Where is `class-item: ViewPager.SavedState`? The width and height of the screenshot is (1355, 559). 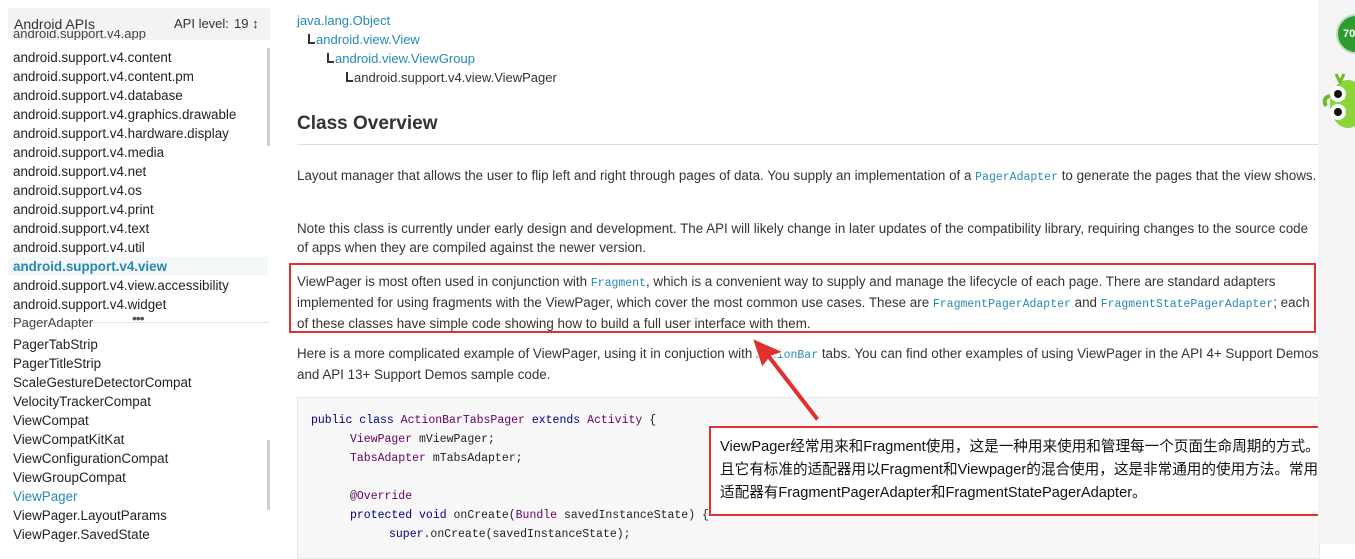
class-item: ViewPager.SavedState is located at coordinates (141, 534).